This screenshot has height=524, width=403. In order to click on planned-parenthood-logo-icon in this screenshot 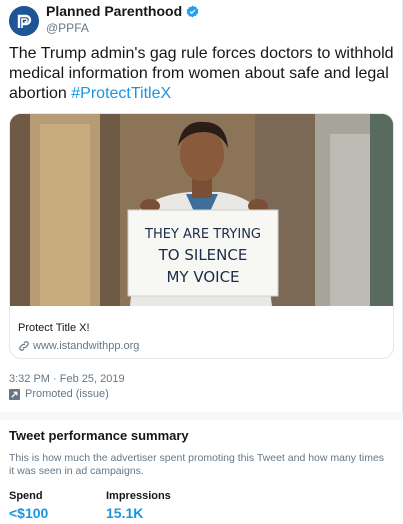, I will do `click(24, 21)`.